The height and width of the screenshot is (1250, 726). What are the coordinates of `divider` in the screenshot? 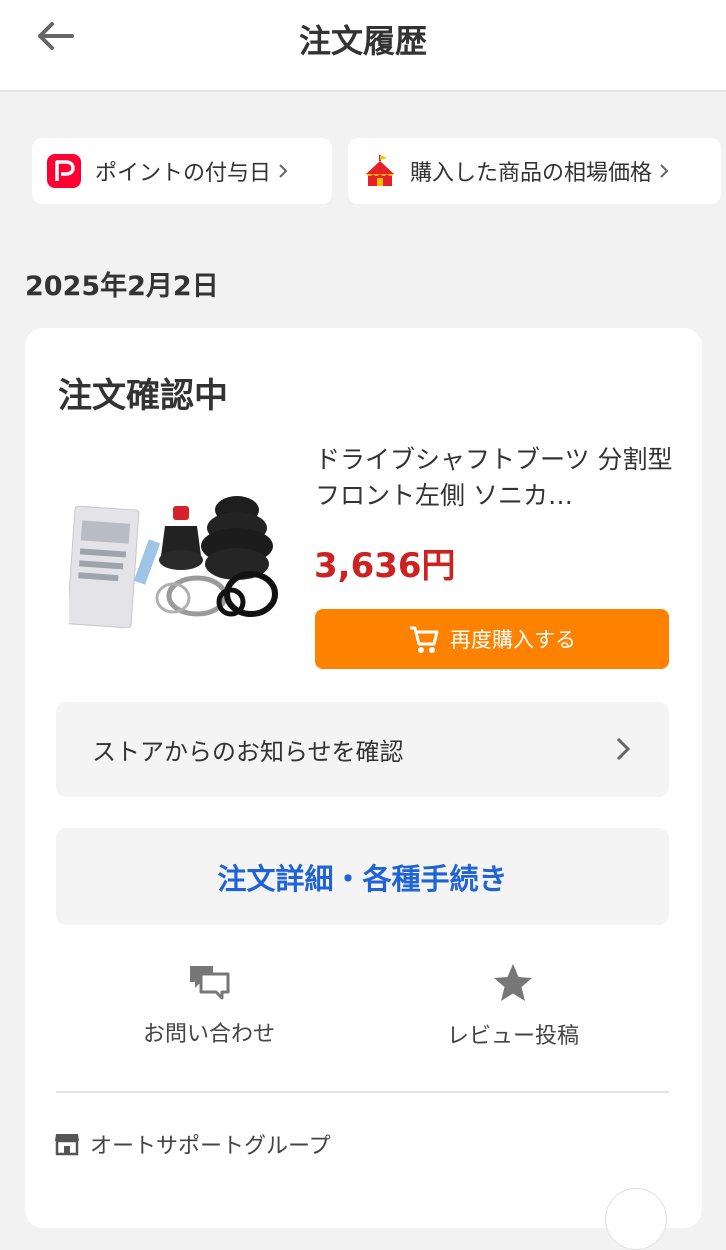 It's located at (362, 1092).